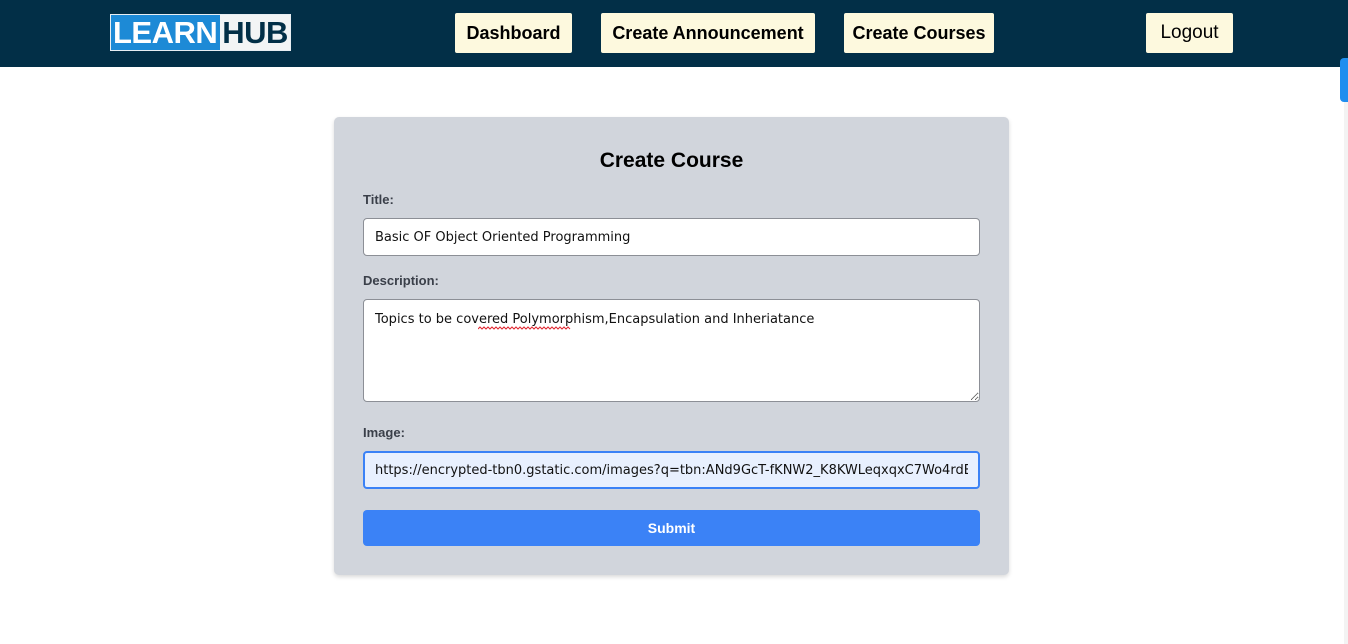 This screenshot has height=644, width=1348. Describe the element at coordinates (671, 470) in the screenshot. I see `image-url-input` at that location.